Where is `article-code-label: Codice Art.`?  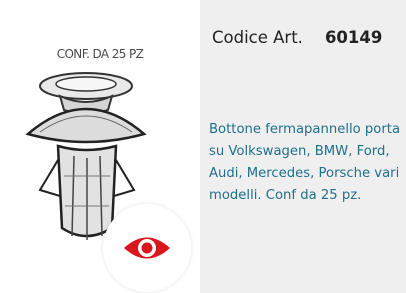 article-code-label: Codice Art. is located at coordinates (257, 37).